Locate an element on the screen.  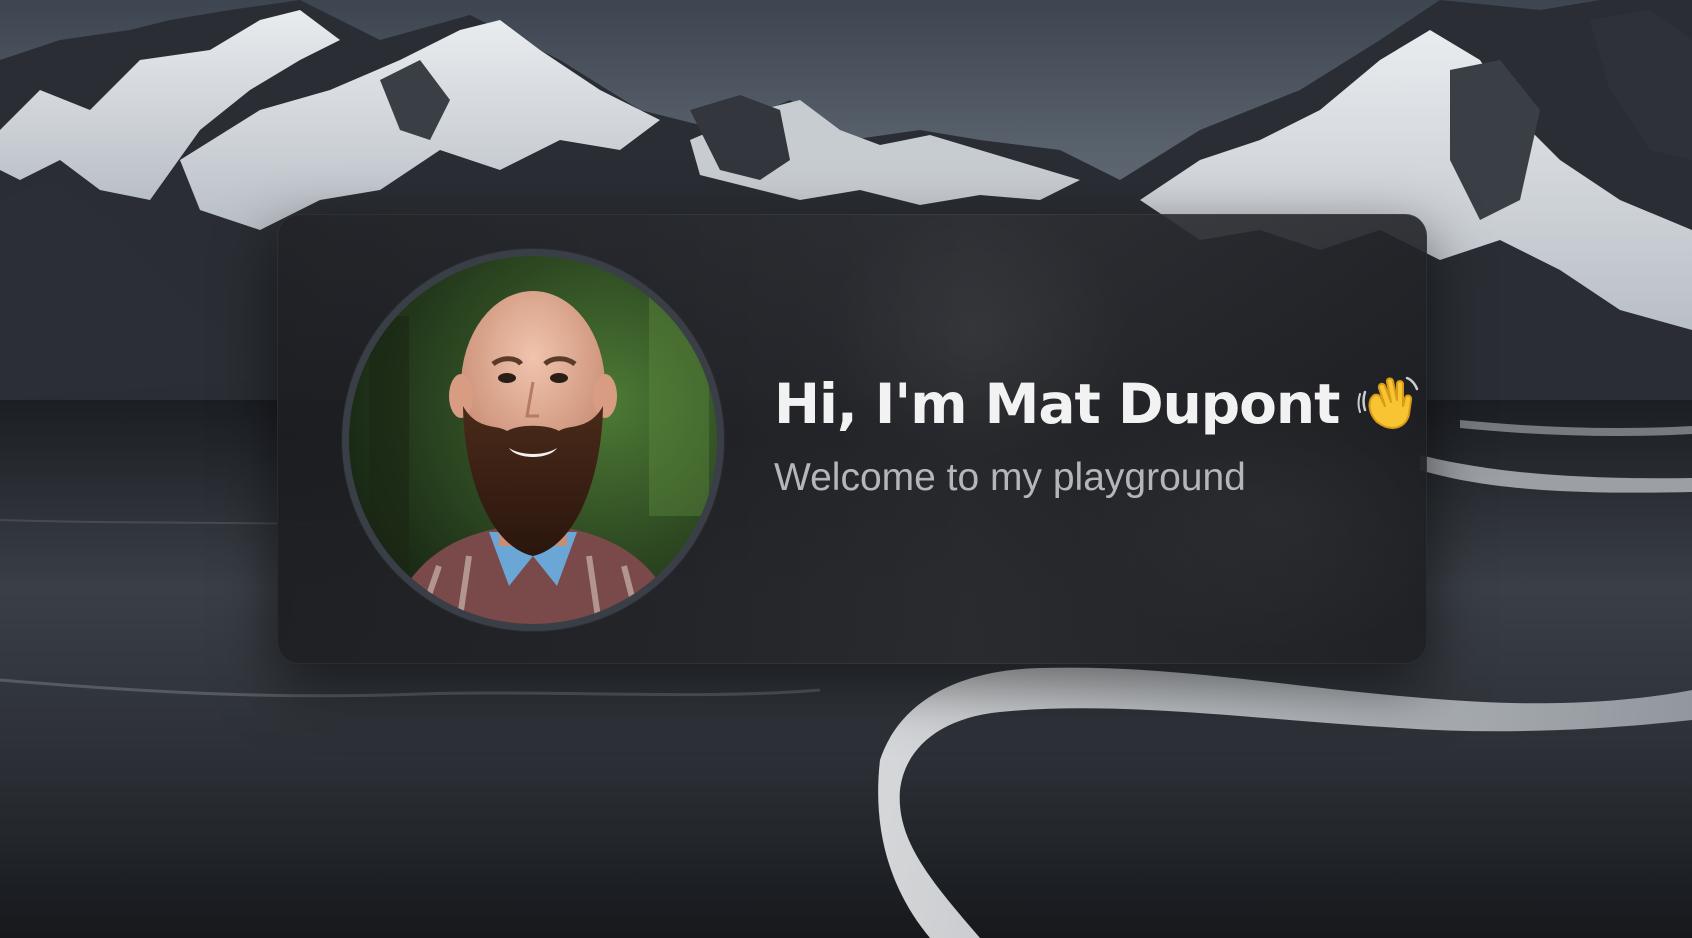
subtitle: Welcome to my playground is located at coordinates (1010, 477).